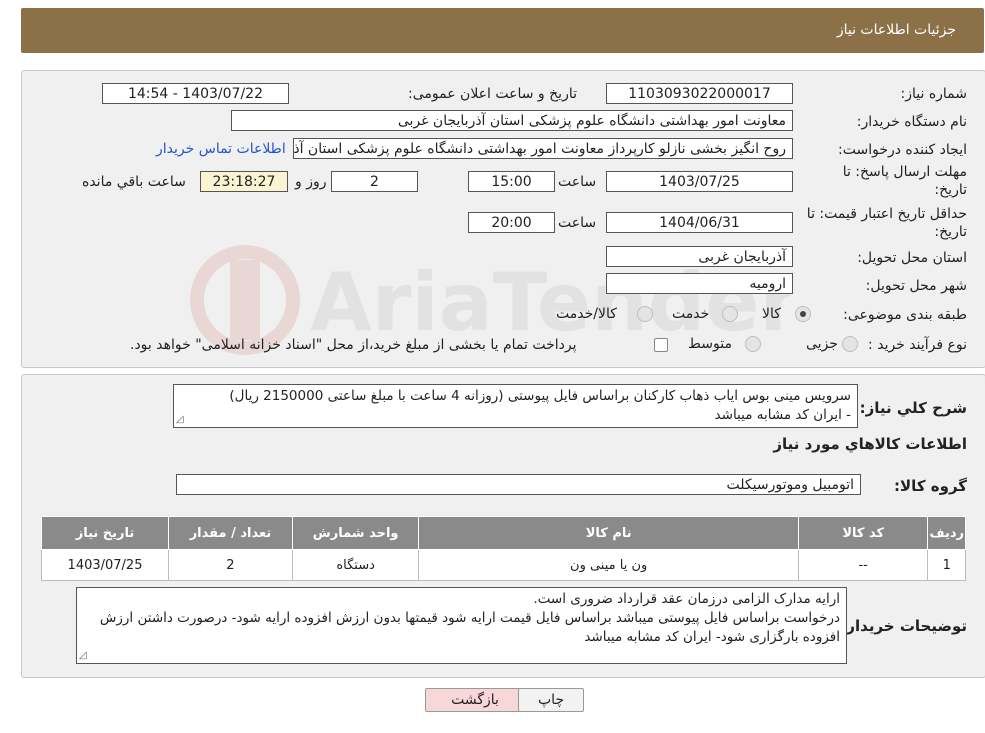  What do you see at coordinates (863, 533) in the screenshot?
I see `col-code: کد کالا` at bounding box center [863, 533].